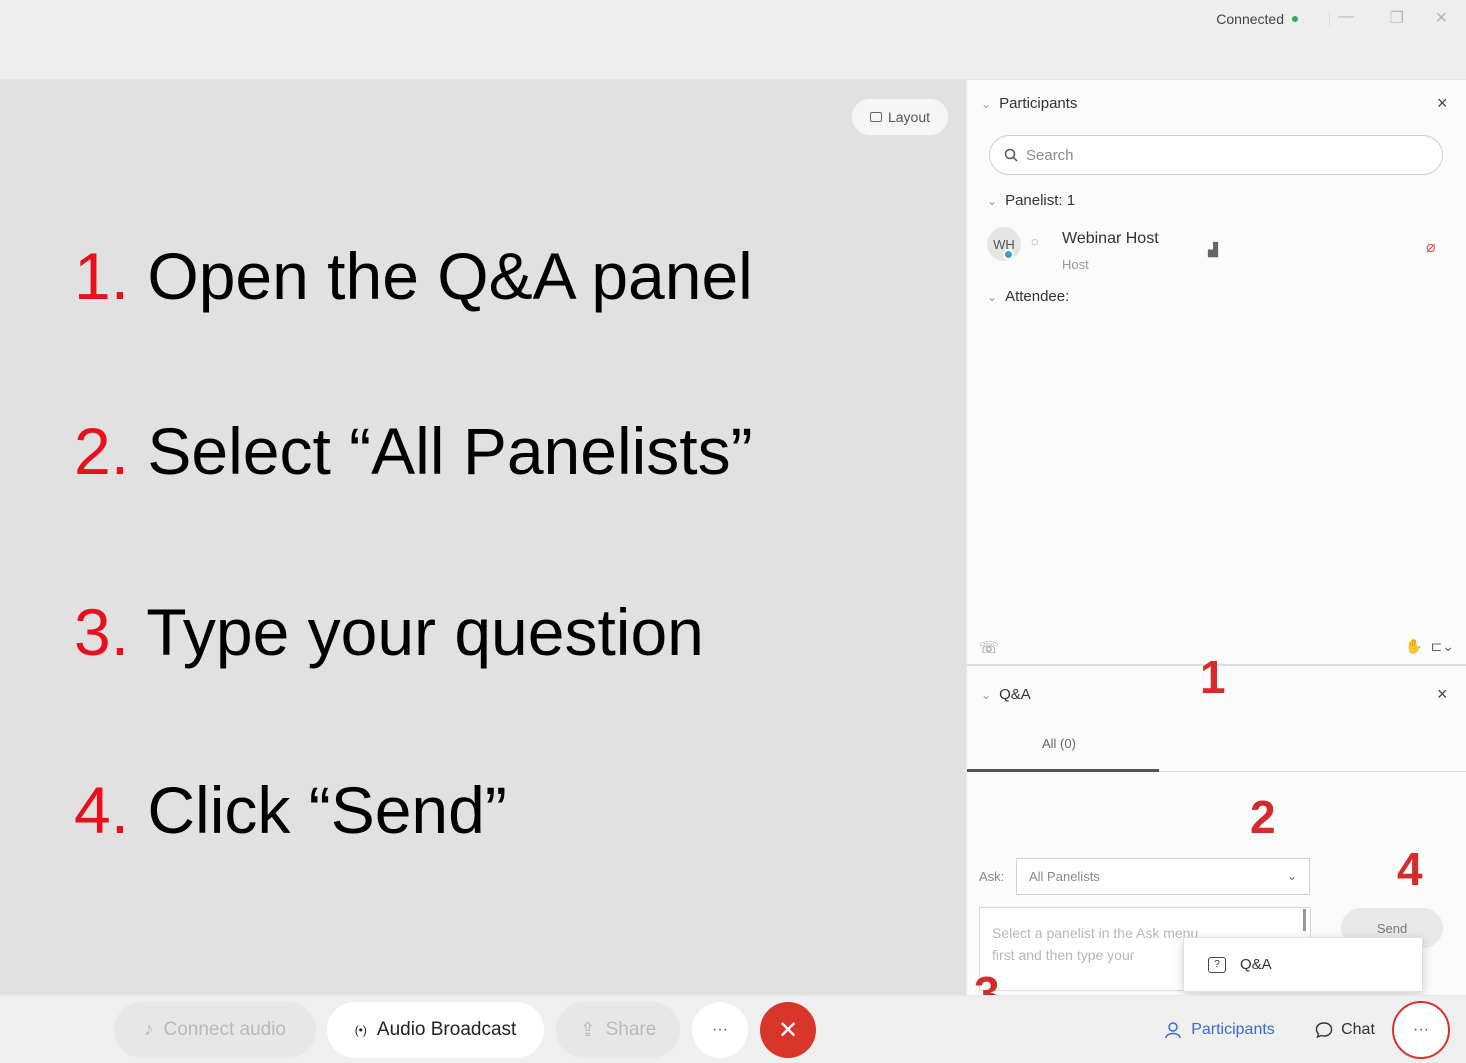 The height and width of the screenshot is (1063, 1466). I want to click on annotation-2: 2, so click(1263, 817).